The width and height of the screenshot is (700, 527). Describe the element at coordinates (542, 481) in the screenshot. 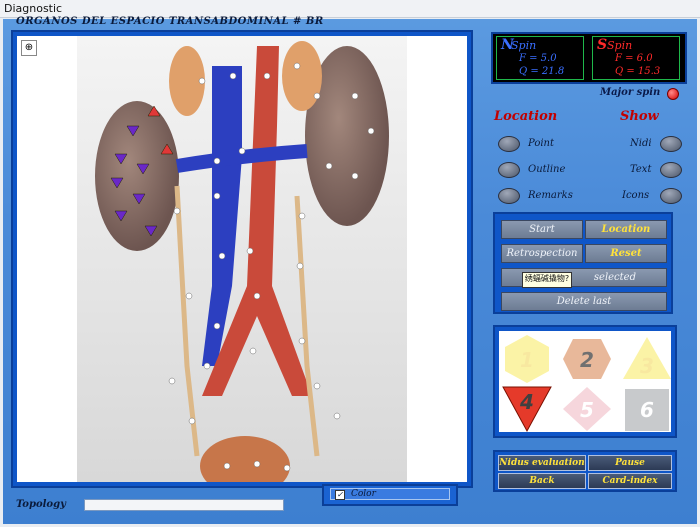

I see `back-button: Back` at that location.